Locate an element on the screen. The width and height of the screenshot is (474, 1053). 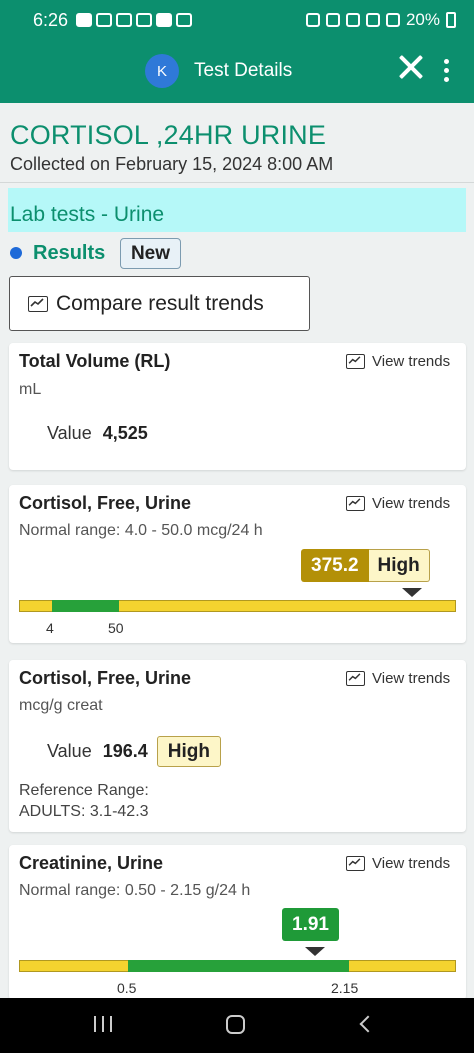
normal-range: Normal range: 4.0 - 50.0 mcg/24 h is located at coordinates (141, 530).